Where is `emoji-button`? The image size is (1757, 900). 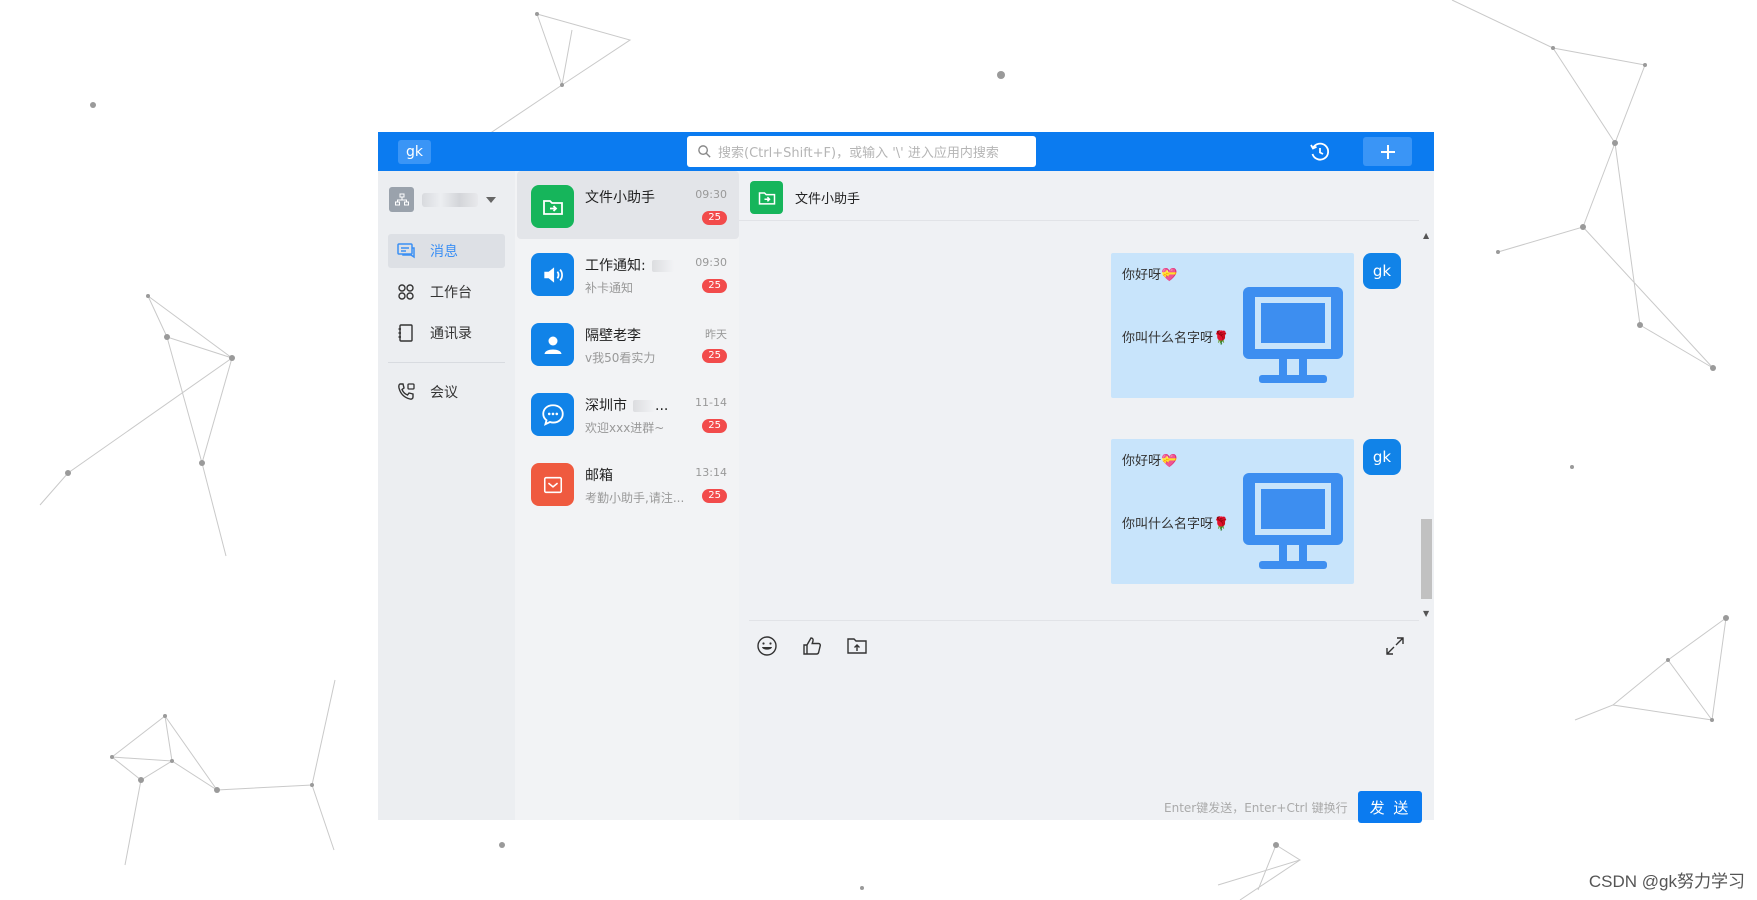 emoji-button is located at coordinates (767, 646).